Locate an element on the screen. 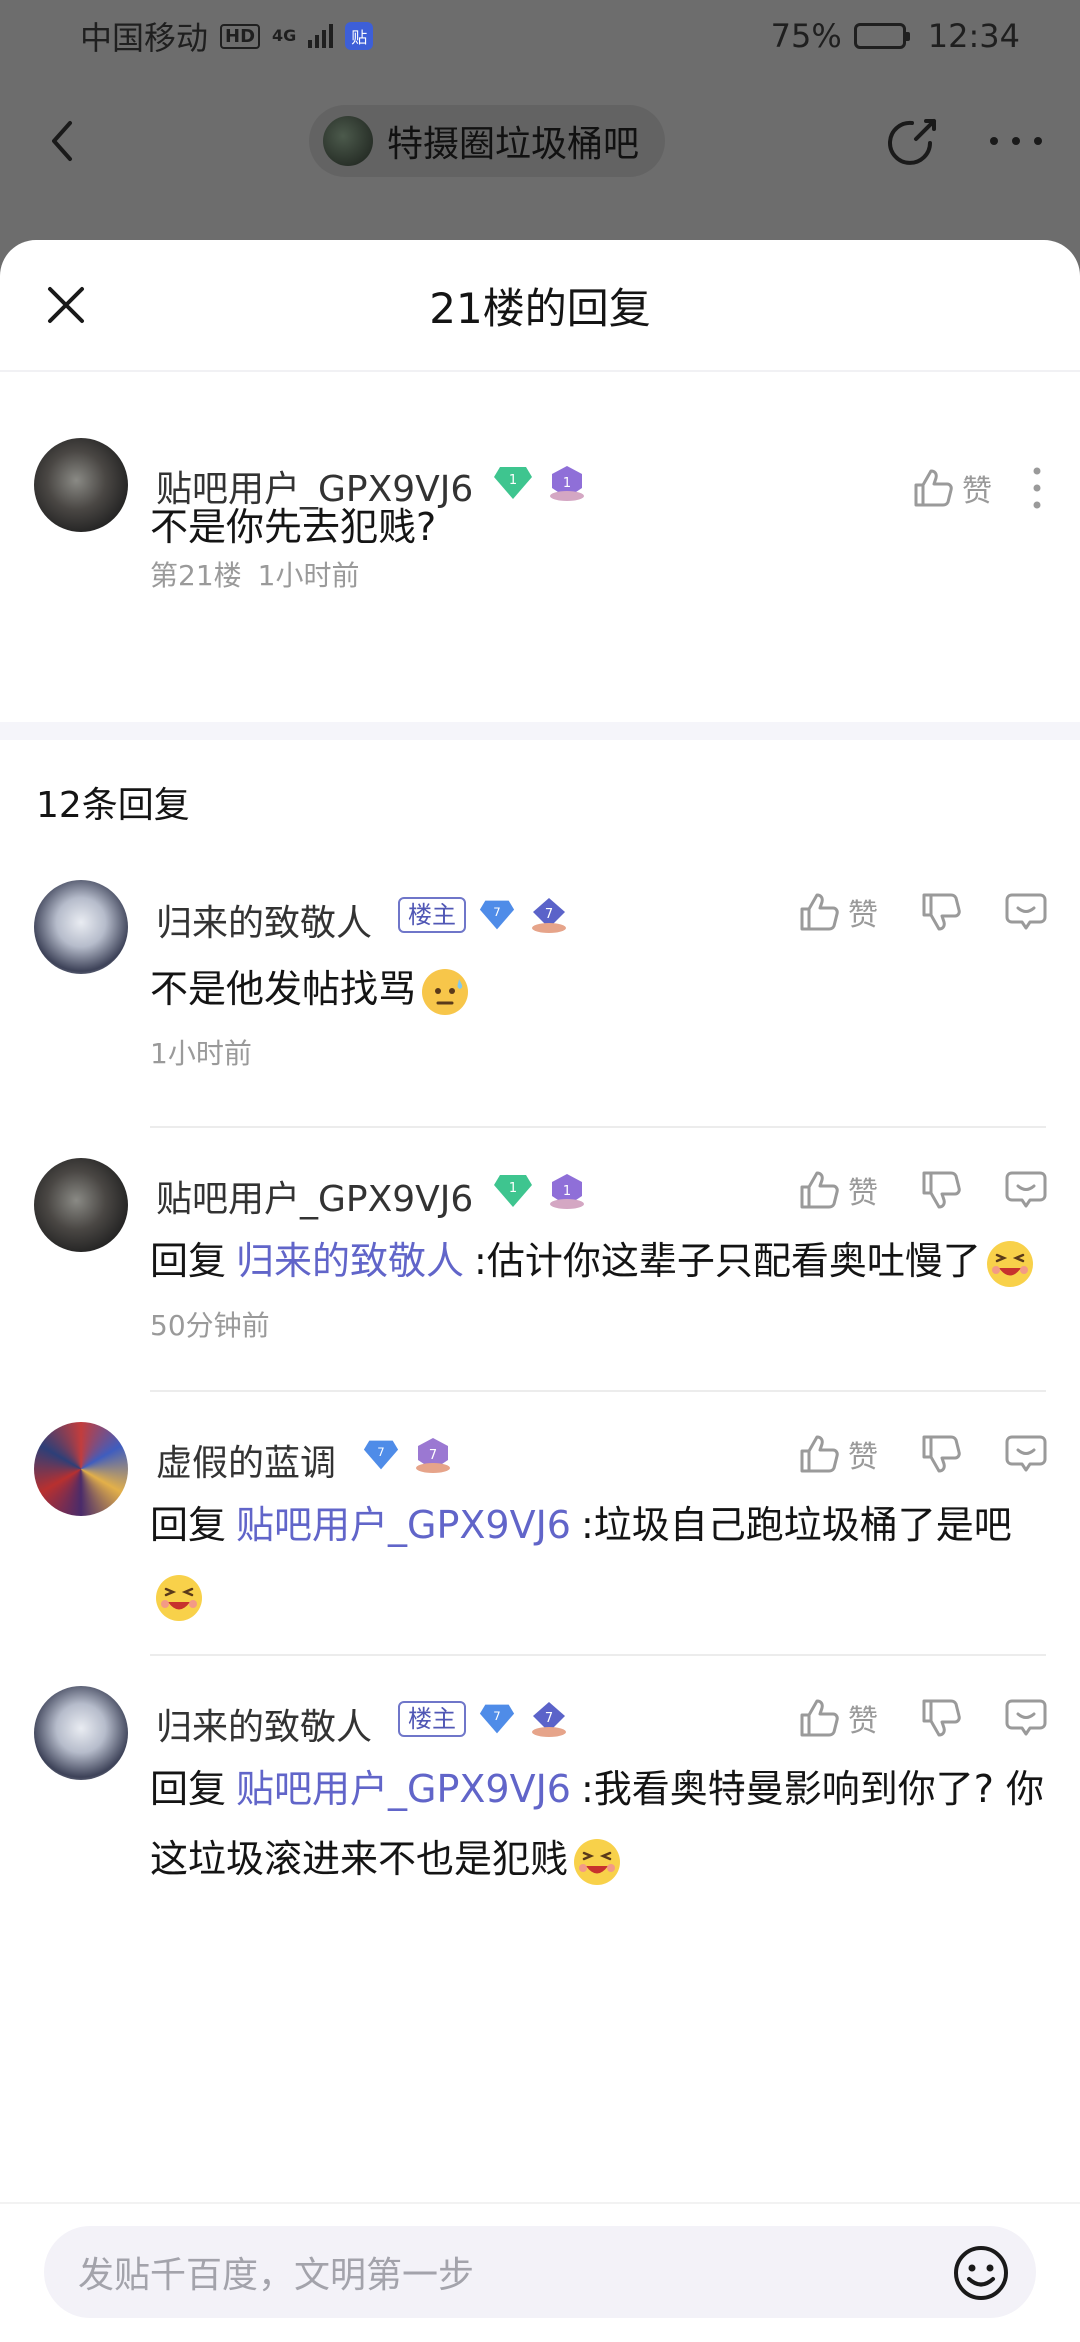 This screenshot has width=1080, height=2342. carrier-label: 中国移动 is located at coordinates (144, 38).